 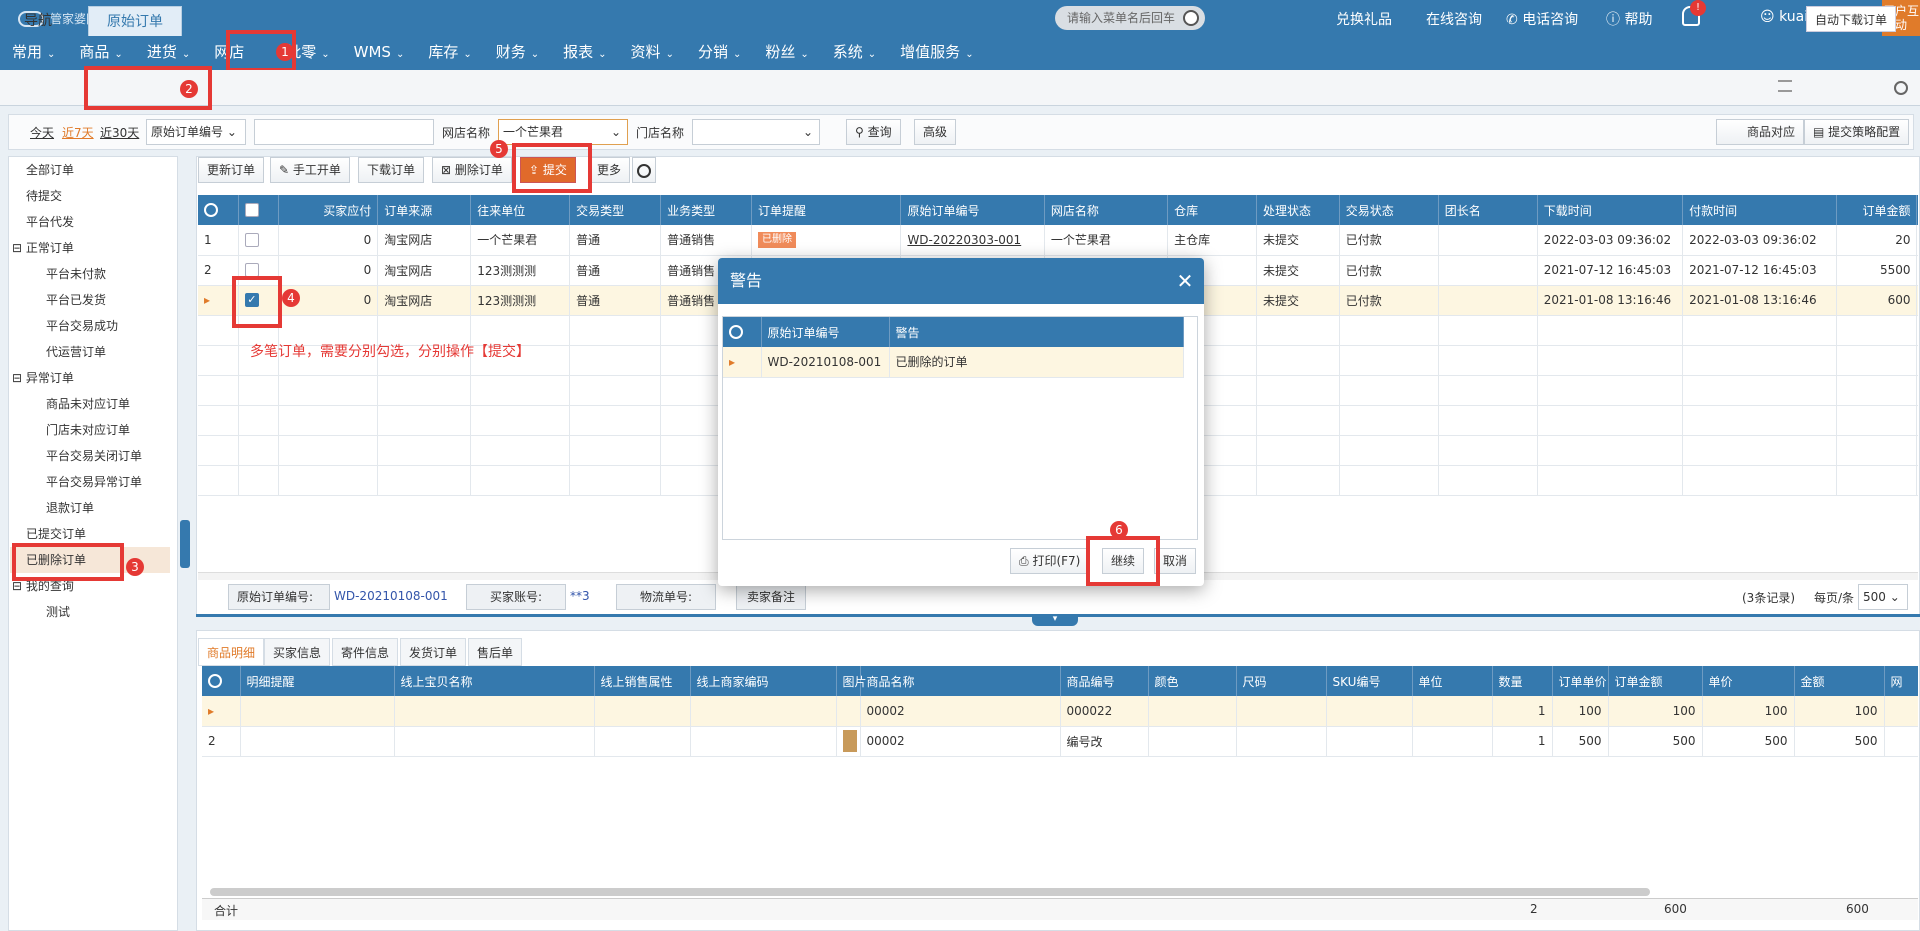 What do you see at coordinates (251, 210) in the screenshot?
I see `select-all-checkbox` at bounding box center [251, 210].